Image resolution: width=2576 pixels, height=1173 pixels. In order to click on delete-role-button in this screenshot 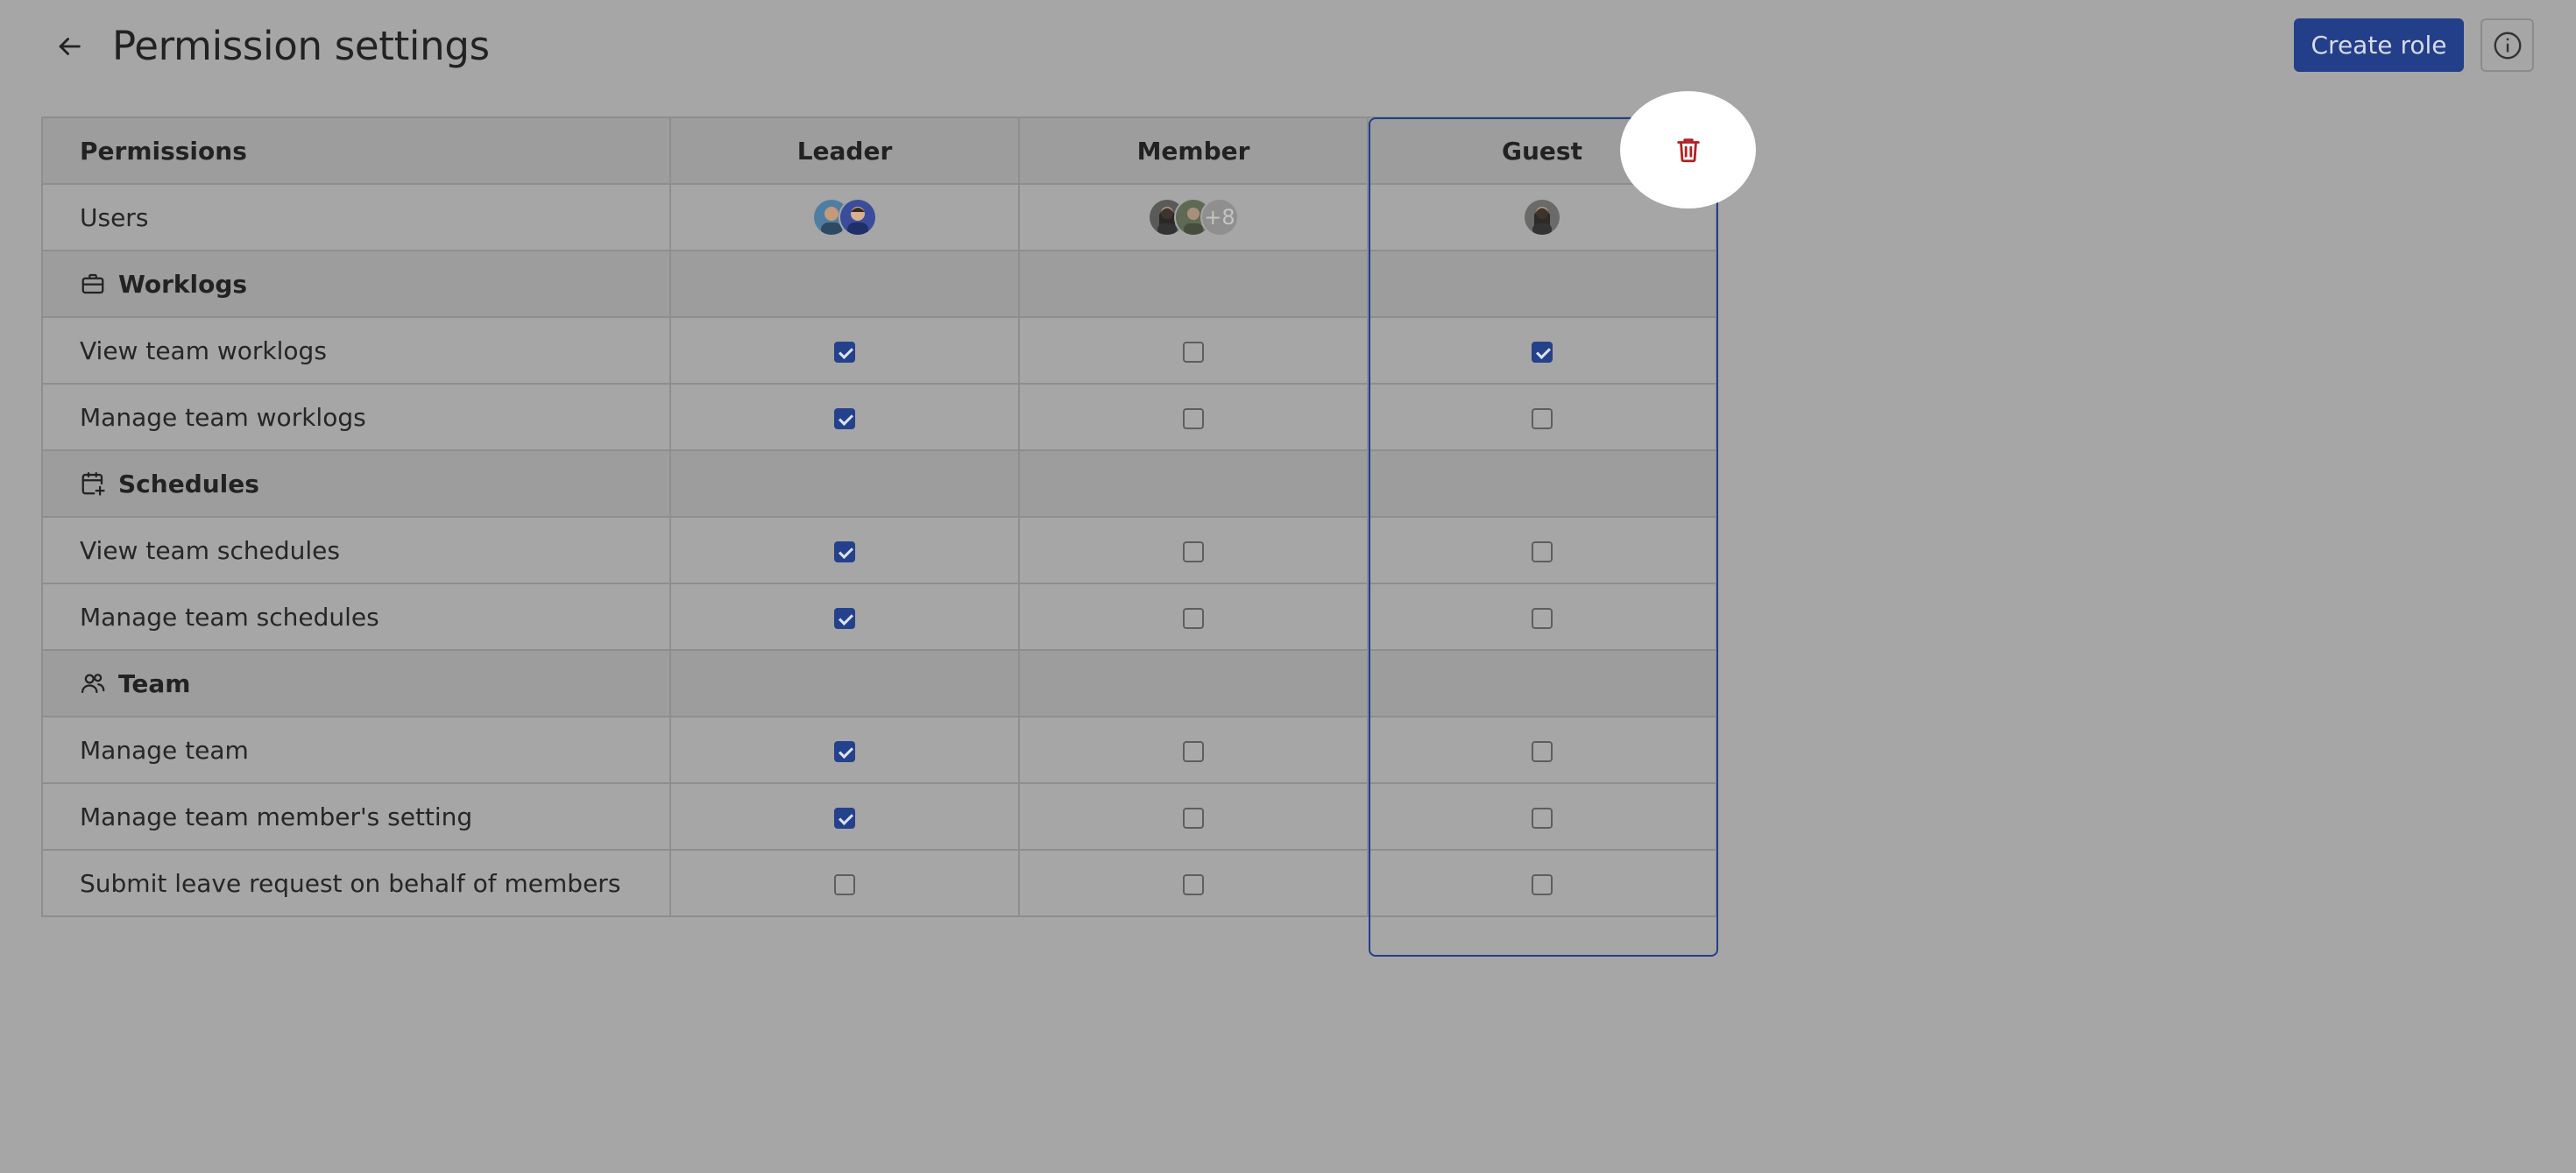, I will do `click(1688, 149)`.